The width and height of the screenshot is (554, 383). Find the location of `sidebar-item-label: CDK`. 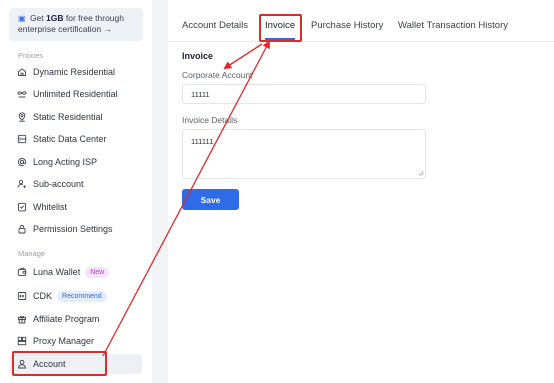

sidebar-item-label: CDK is located at coordinates (43, 296).